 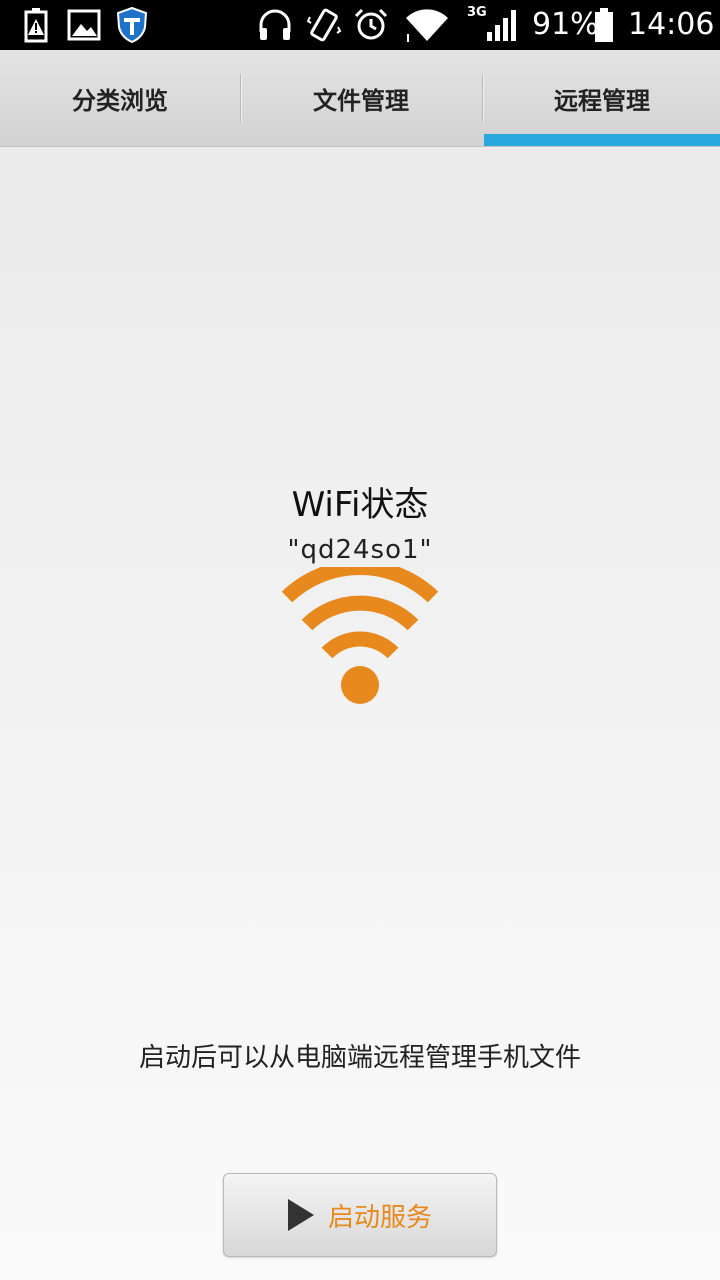 What do you see at coordinates (604, 25) in the screenshot?
I see `battery-icon` at bounding box center [604, 25].